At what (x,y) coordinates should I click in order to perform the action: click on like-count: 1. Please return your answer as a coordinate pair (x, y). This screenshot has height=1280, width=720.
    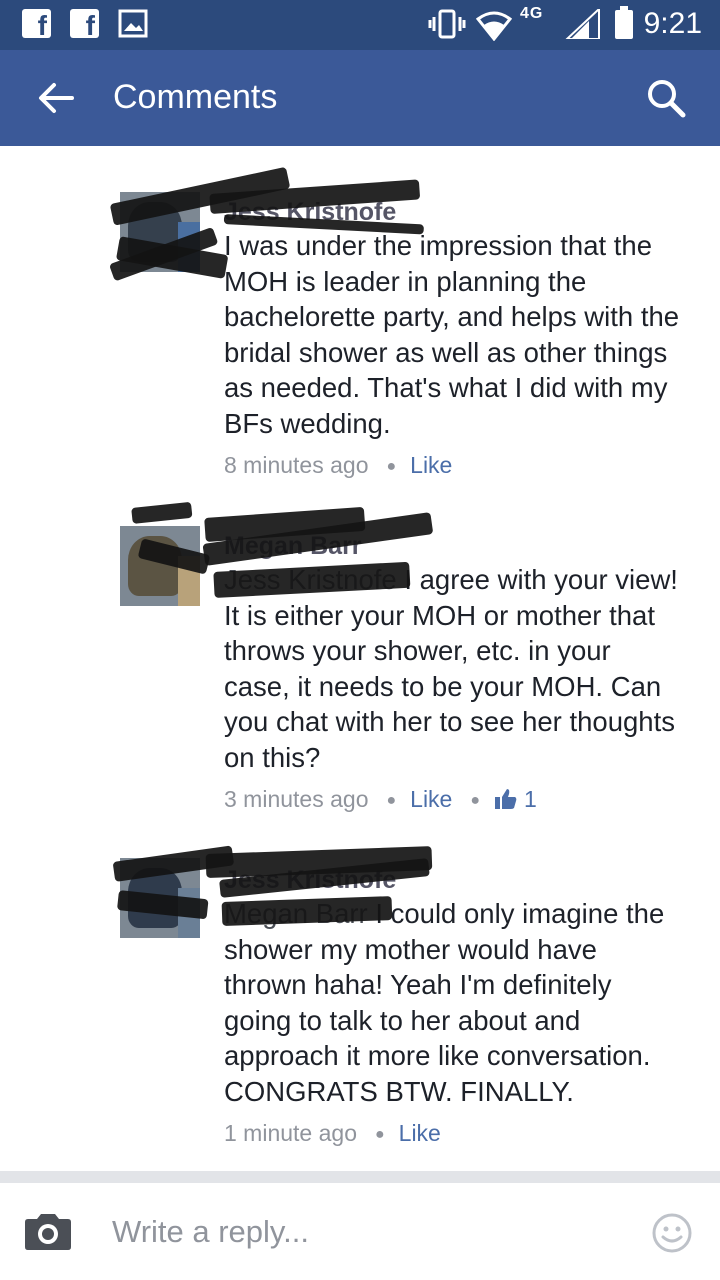
    Looking at the image, I should click on (530, 799).